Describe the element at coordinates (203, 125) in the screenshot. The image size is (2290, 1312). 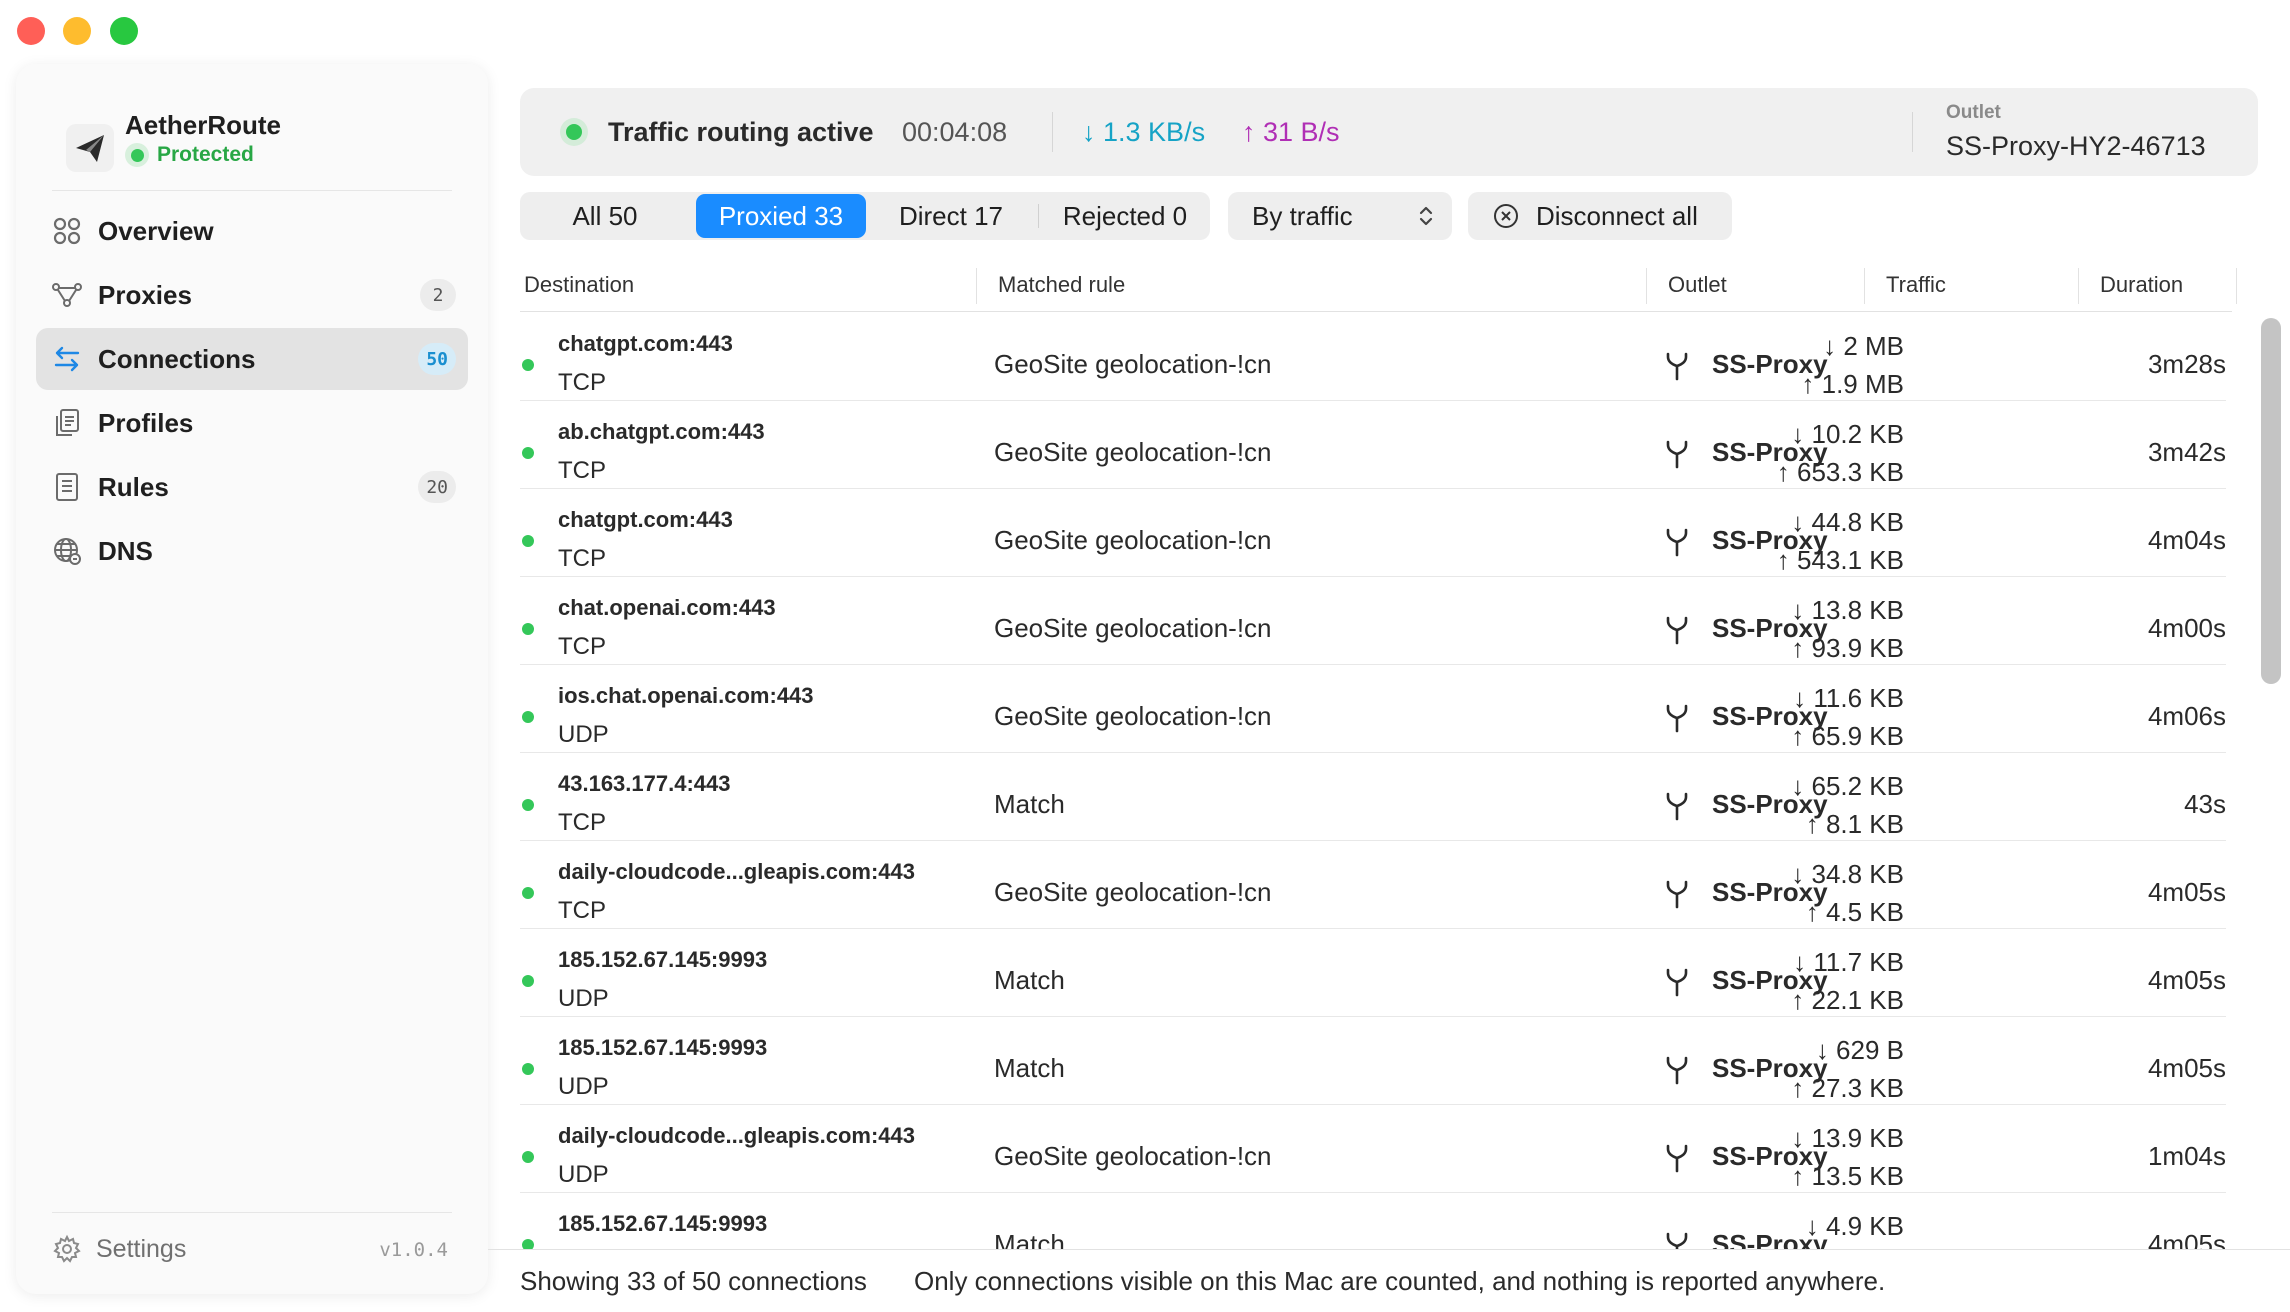
I see `app-name: AetherRoute` at that location.